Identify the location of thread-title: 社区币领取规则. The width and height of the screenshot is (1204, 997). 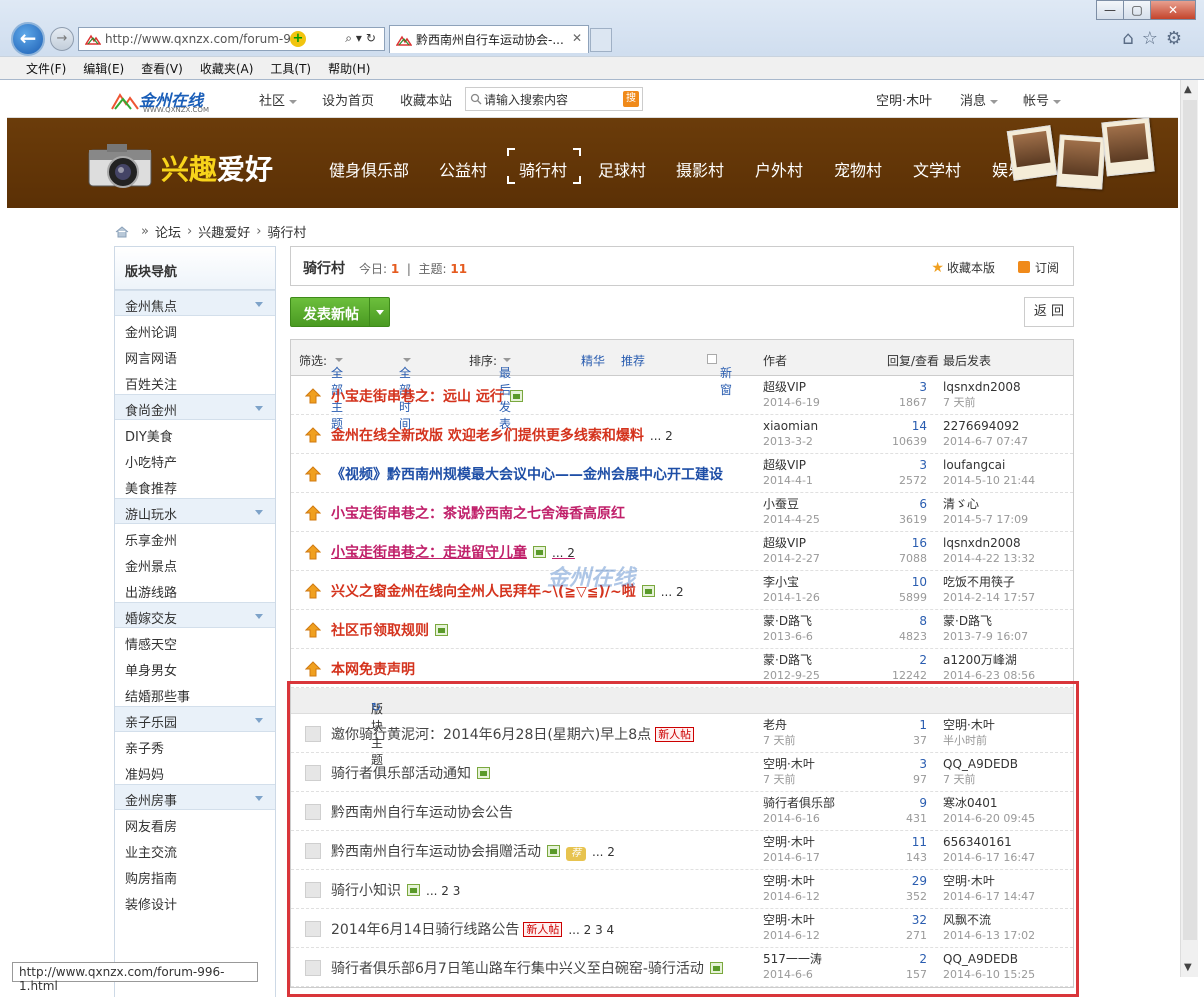
(389, 630).